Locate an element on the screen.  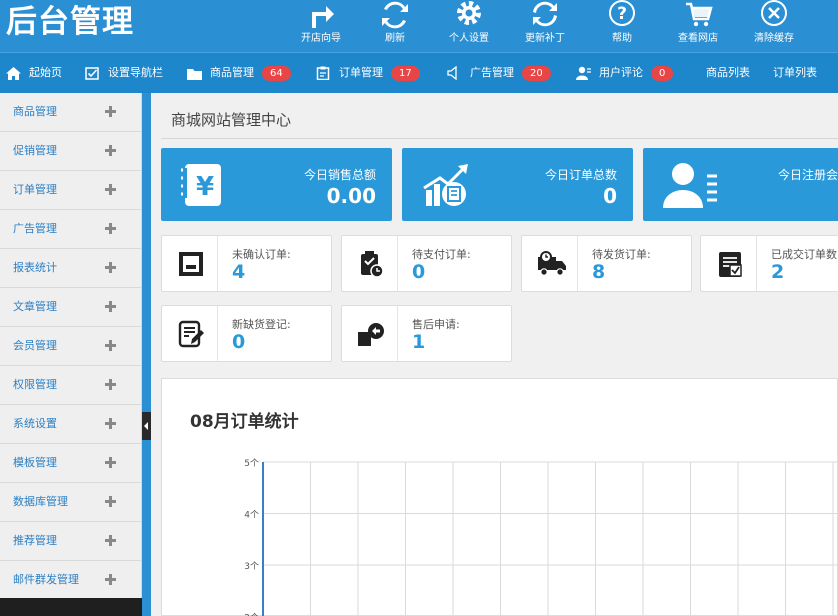
sidebar-footer is located at coordinates (71, 607).